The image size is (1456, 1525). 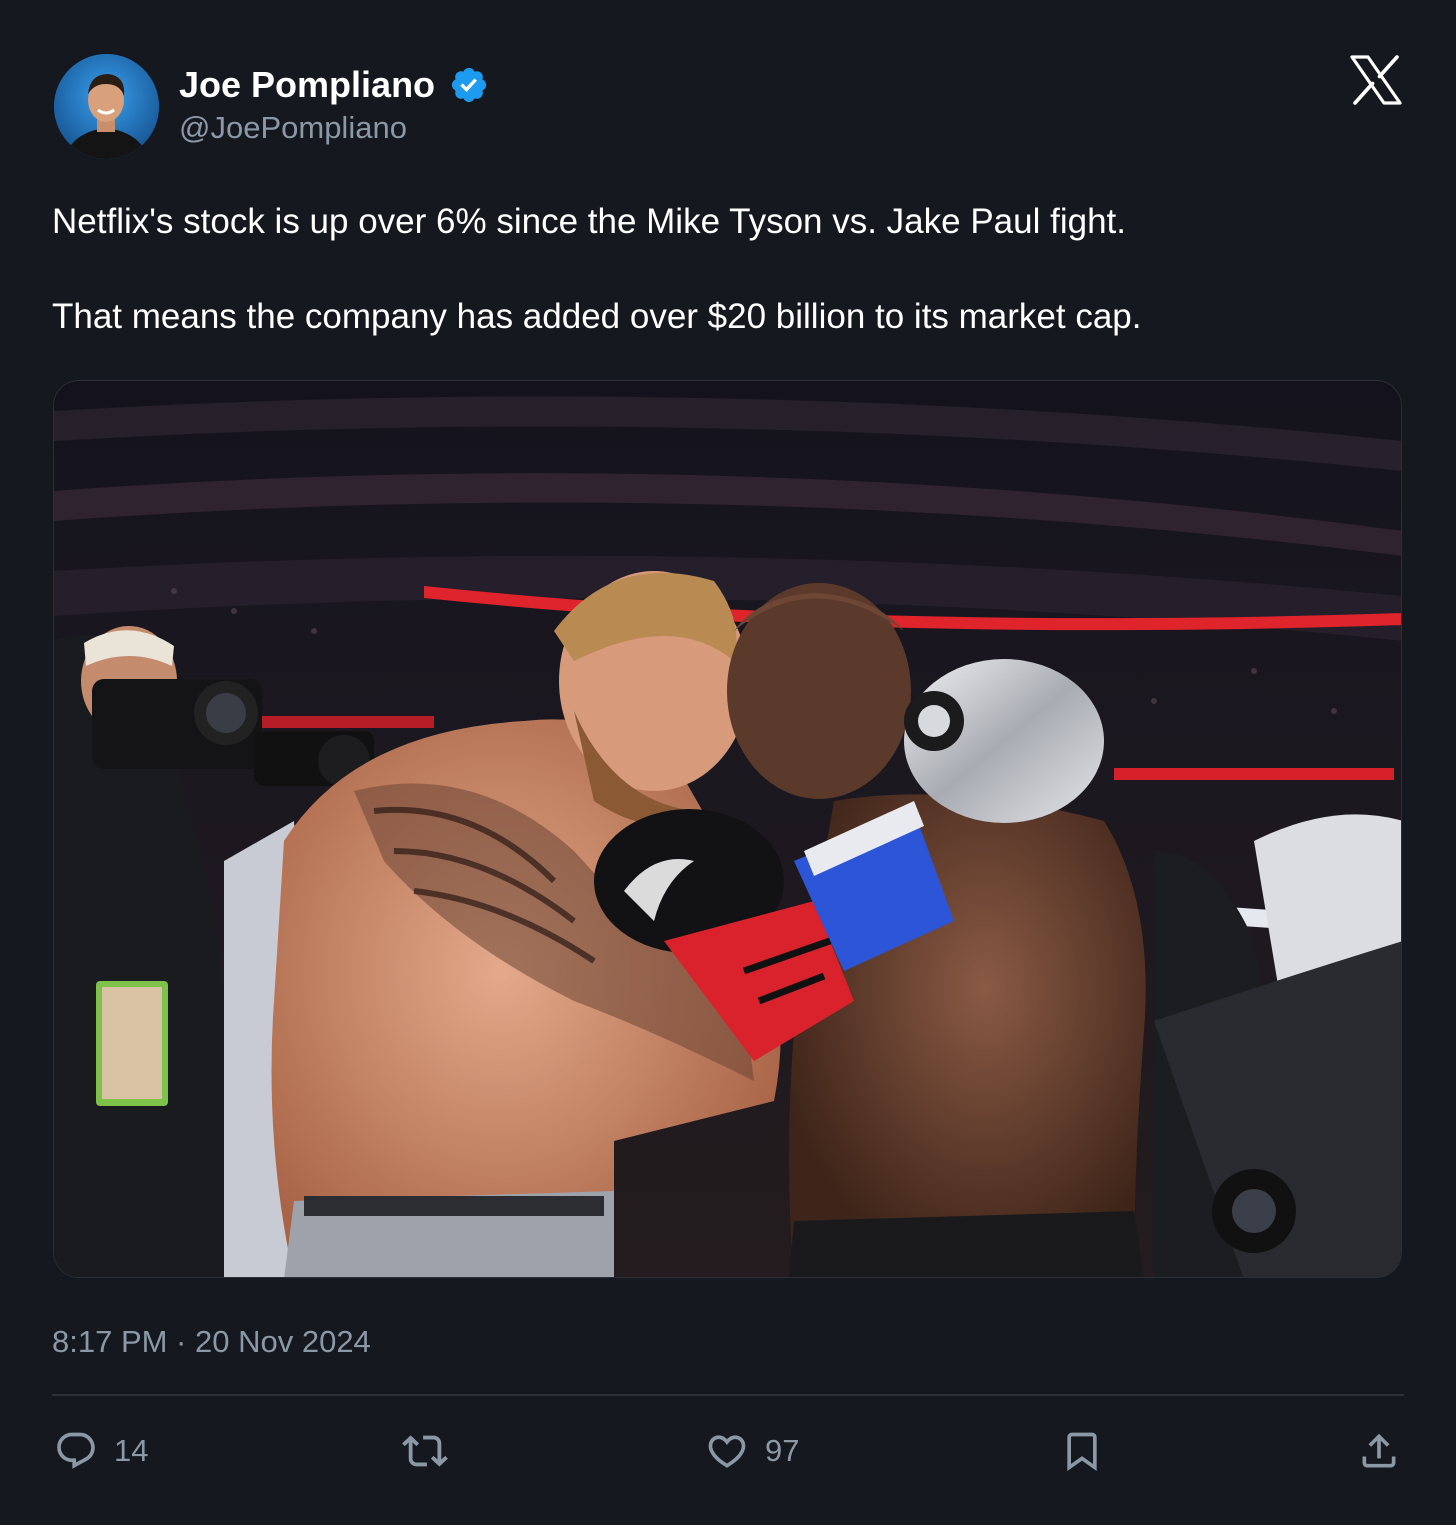 I want to click on divider, so click(x=728, y=1395).